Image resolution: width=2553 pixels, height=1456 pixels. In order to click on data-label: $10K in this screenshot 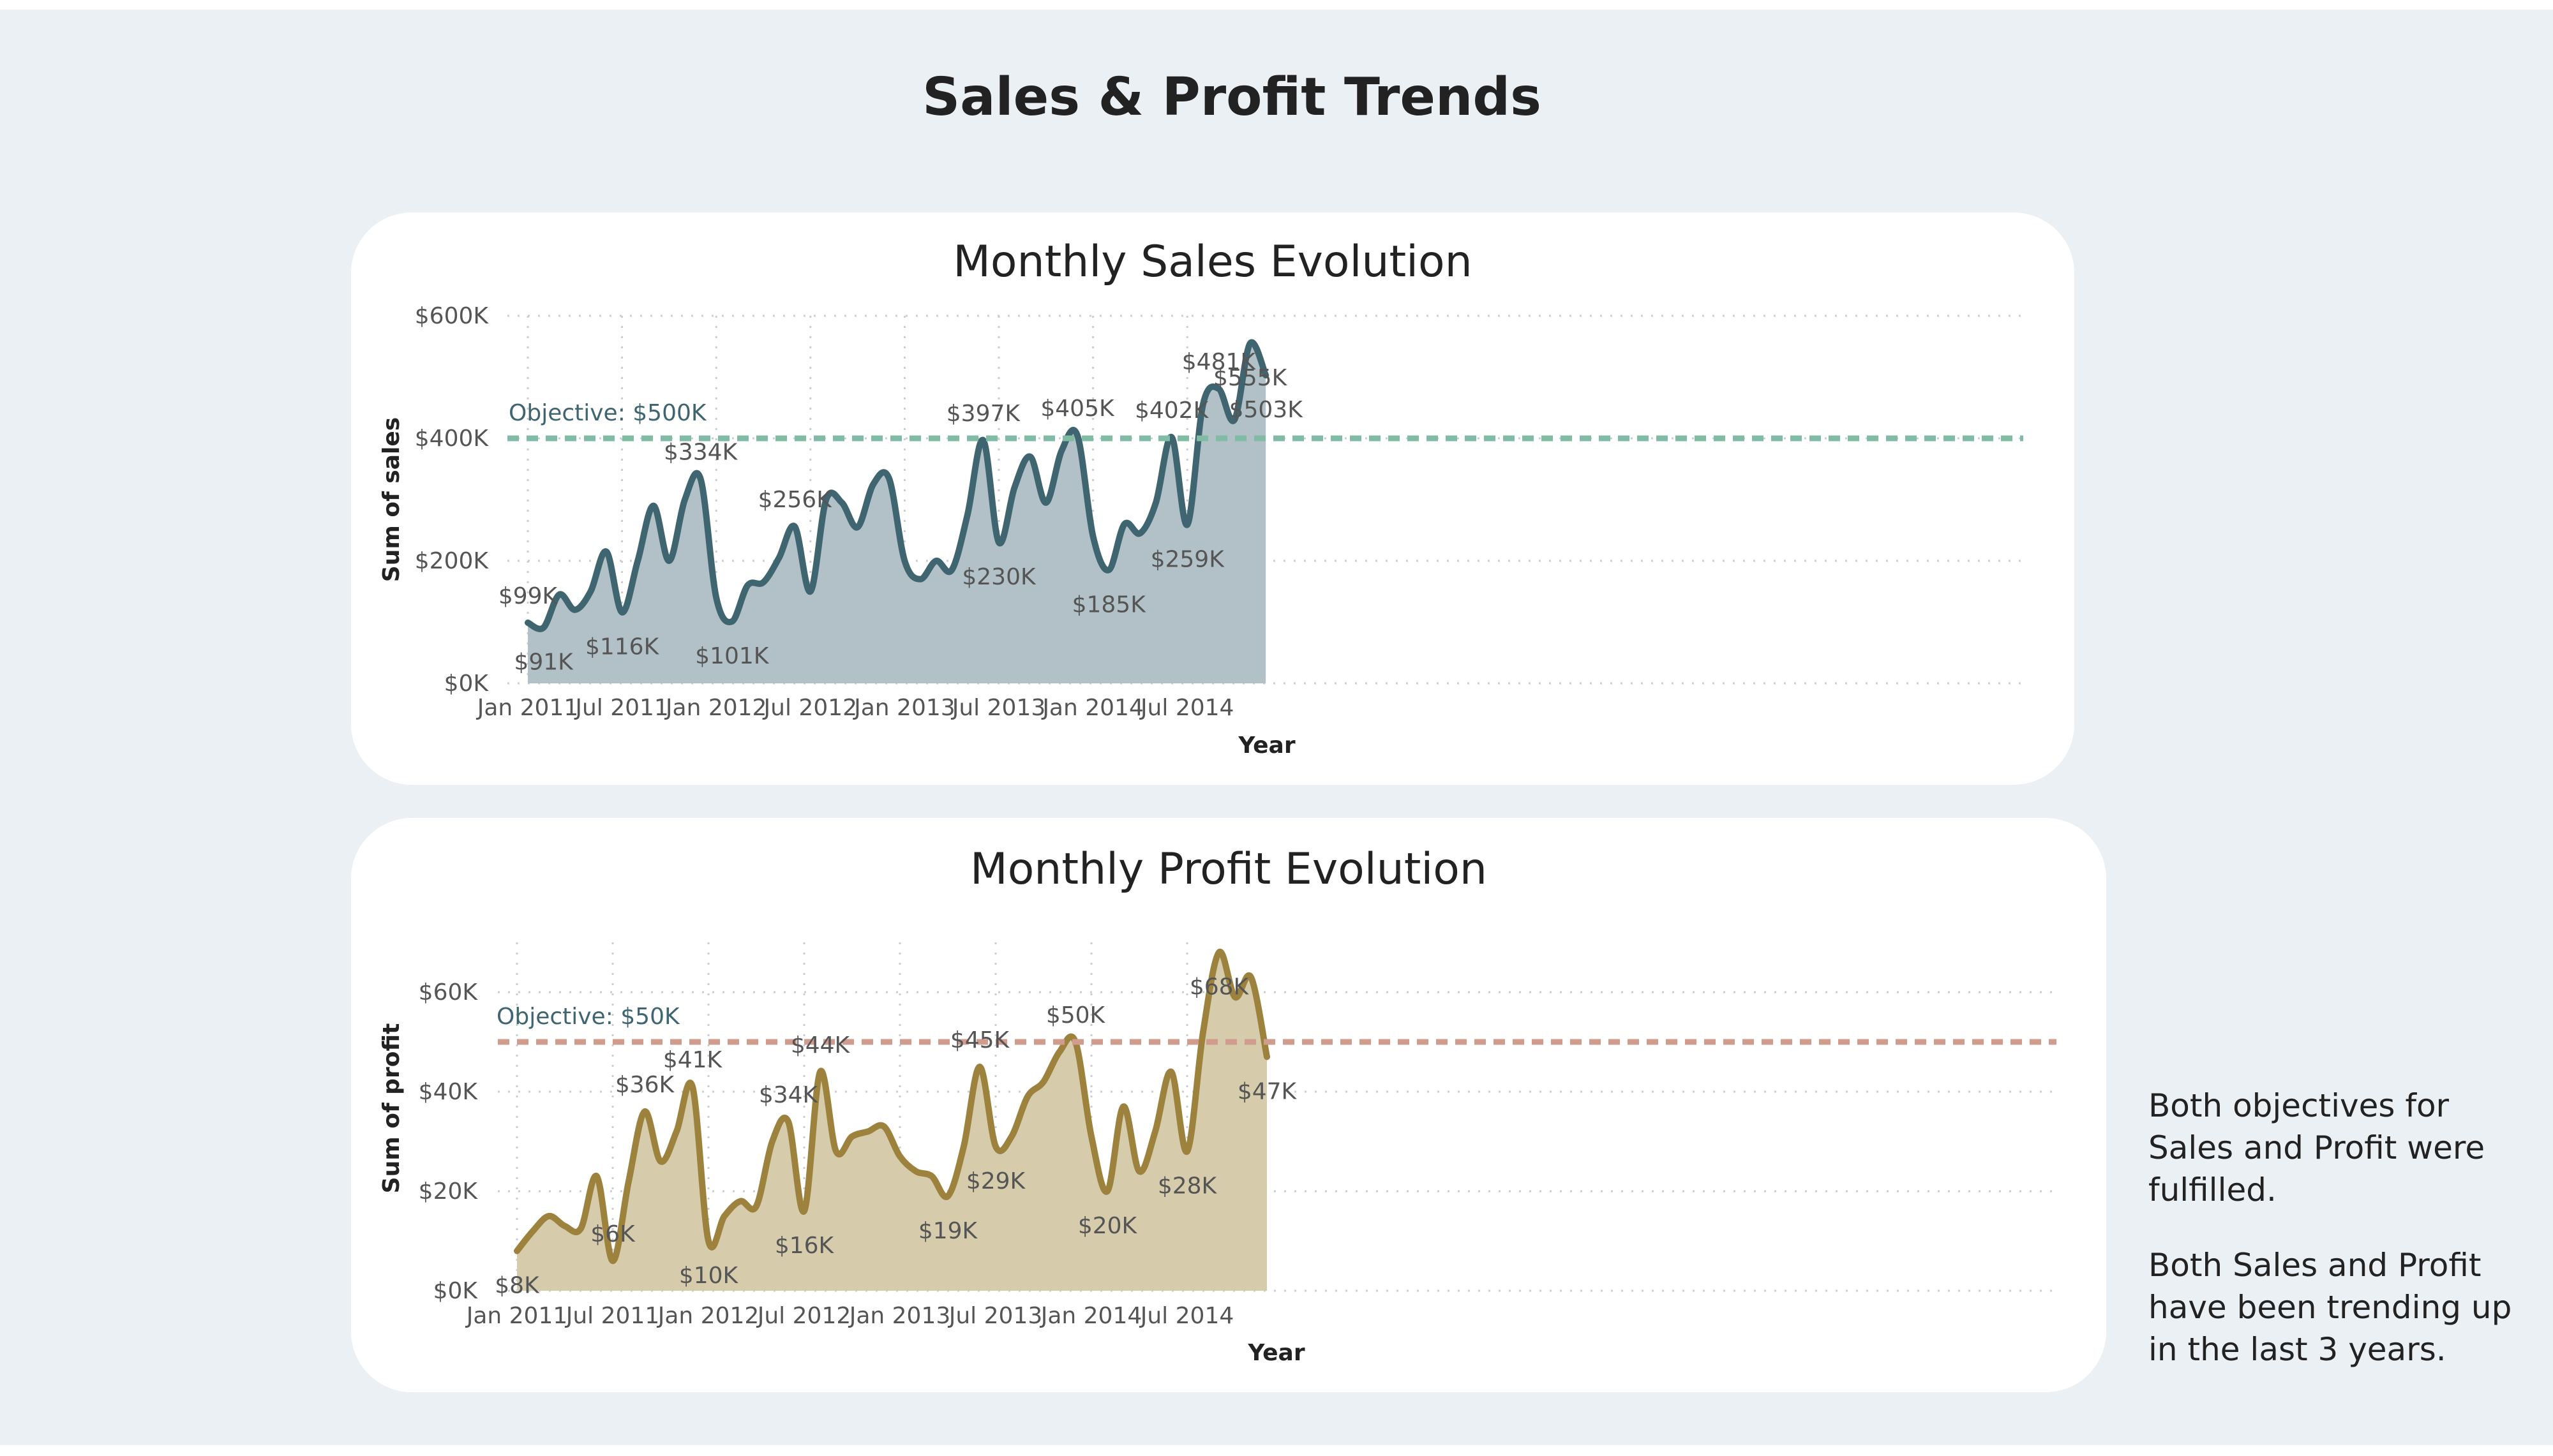, I will do `click(709, 1276)`.